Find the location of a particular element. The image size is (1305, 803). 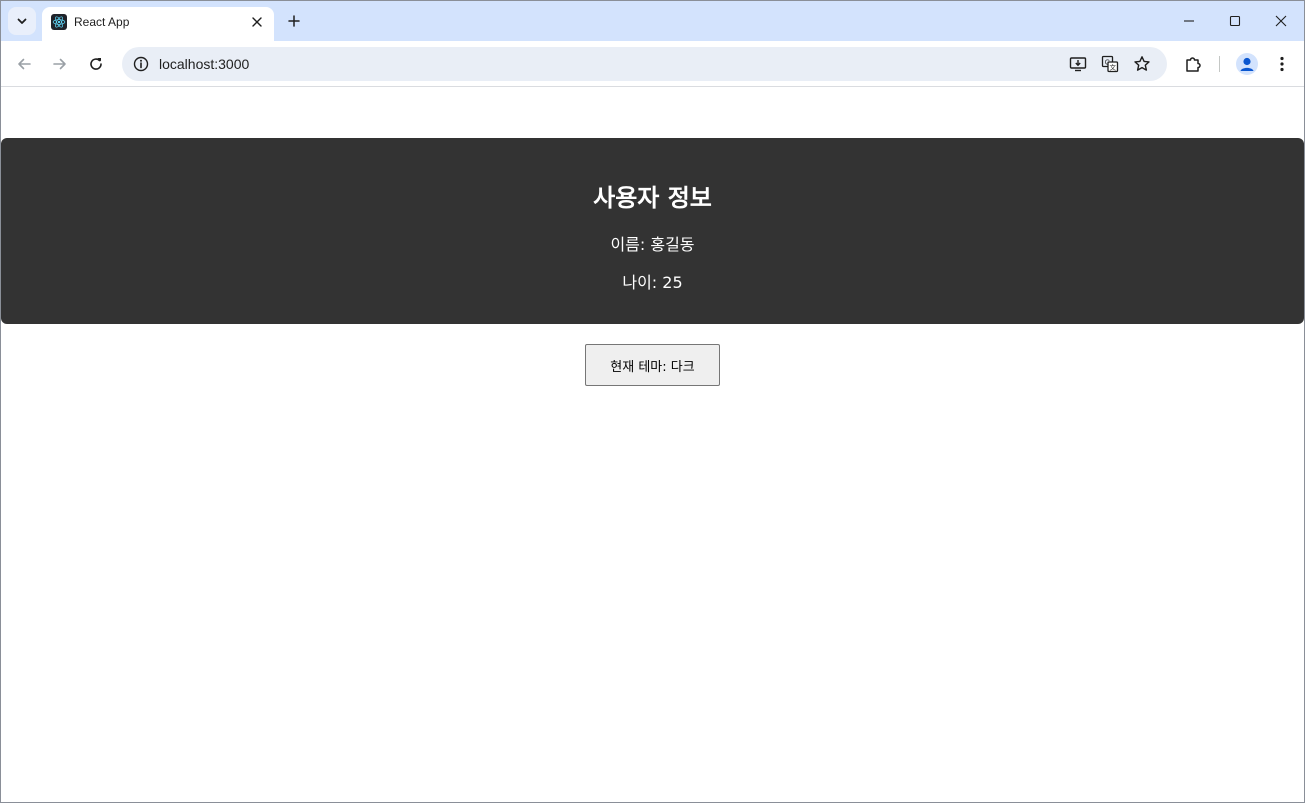

reload-icon is located at coordinates (96, 64).